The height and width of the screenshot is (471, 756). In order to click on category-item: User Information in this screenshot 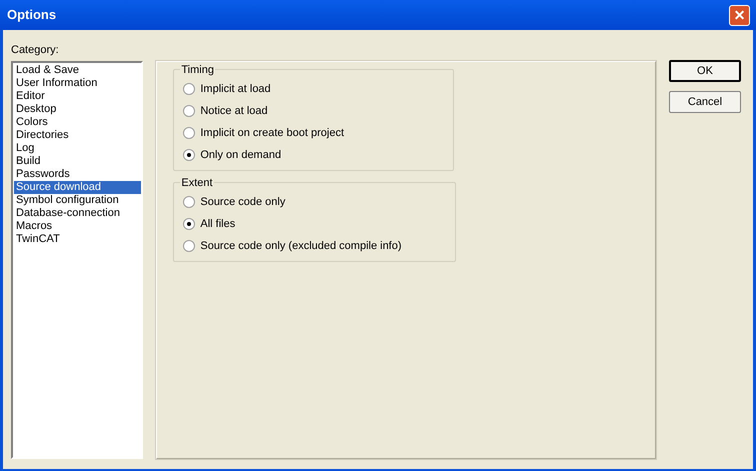, I will do `click(78, 83)`.